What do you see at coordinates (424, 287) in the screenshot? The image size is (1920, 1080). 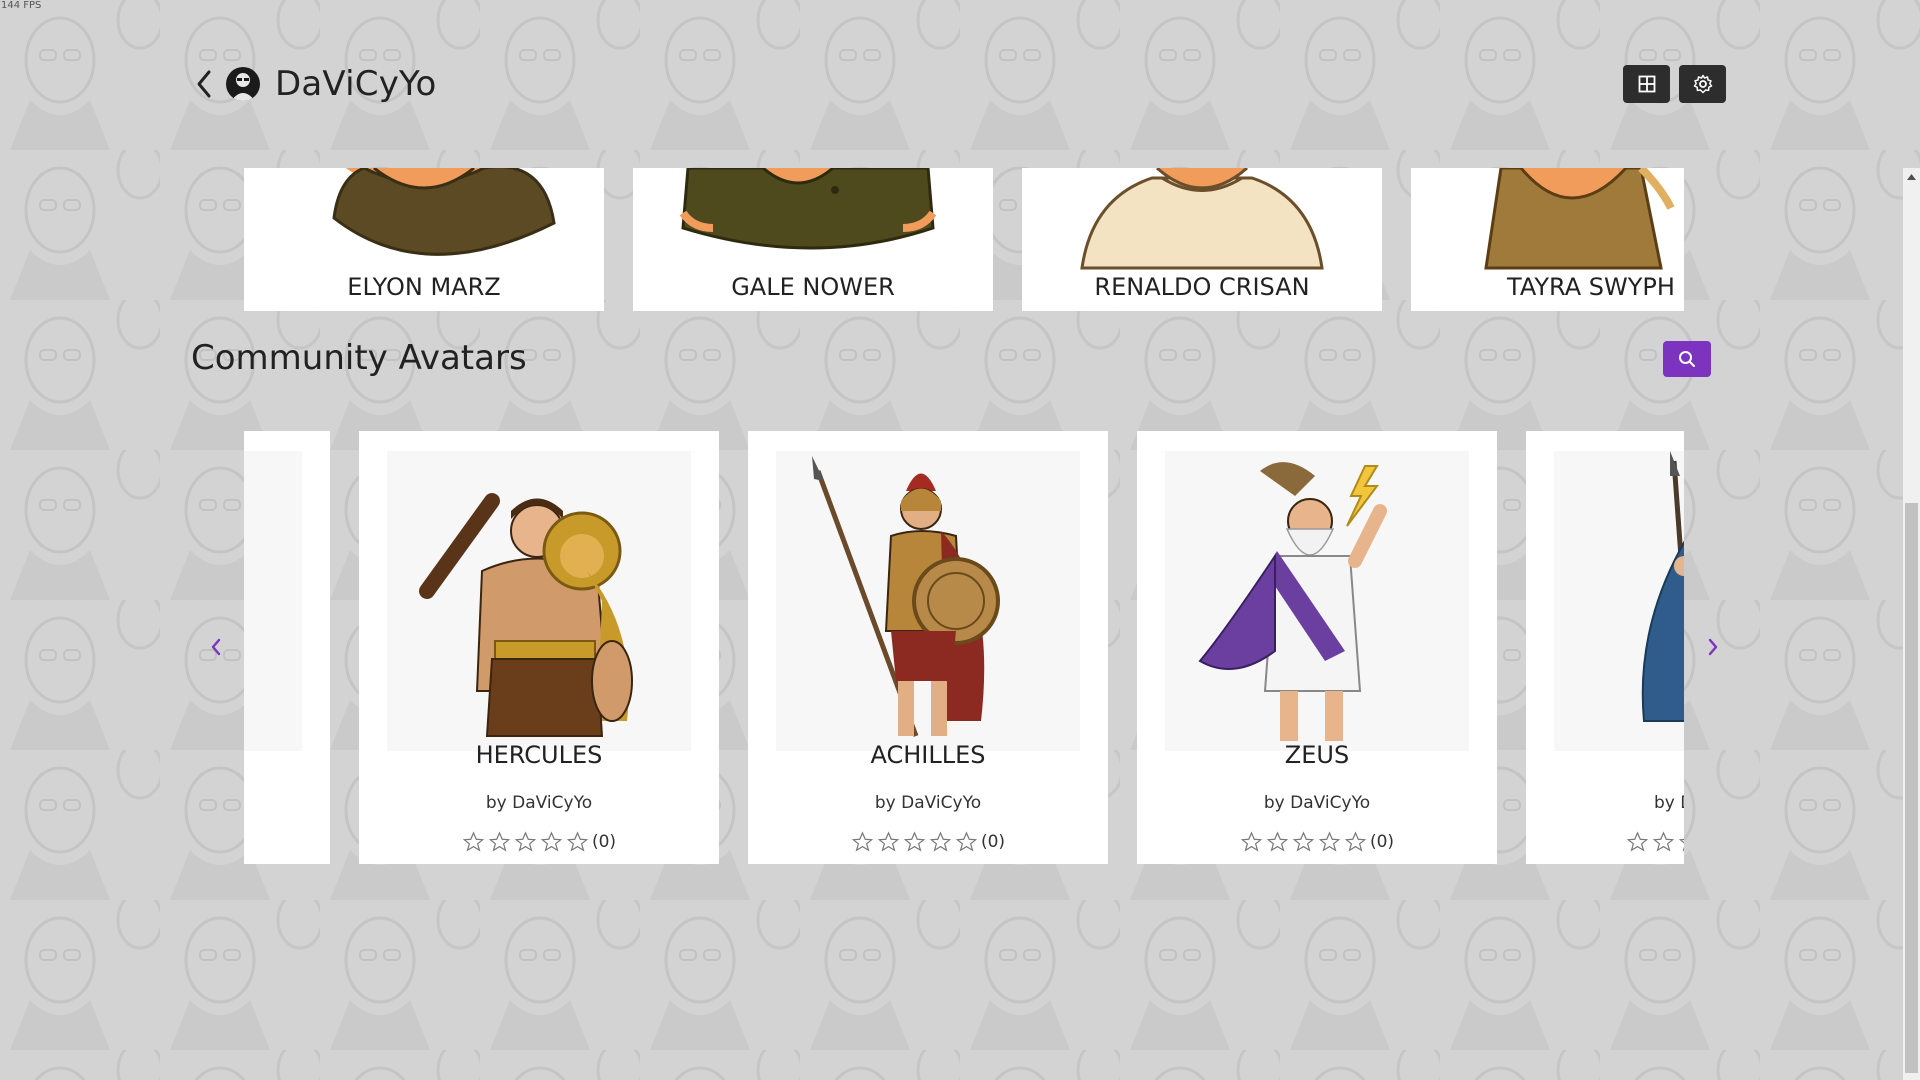 I see `avatar-name: ELYON MARZ` at bounding box center [424, 287].